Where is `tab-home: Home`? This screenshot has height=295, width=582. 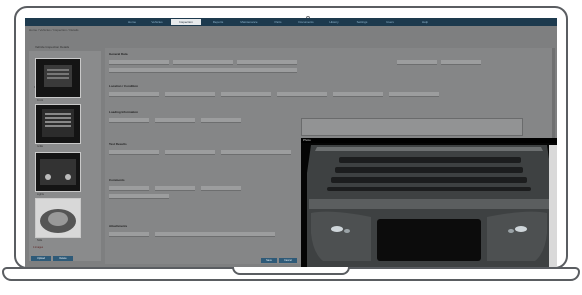
tab-home: Home is located at coordinates (132, 22).